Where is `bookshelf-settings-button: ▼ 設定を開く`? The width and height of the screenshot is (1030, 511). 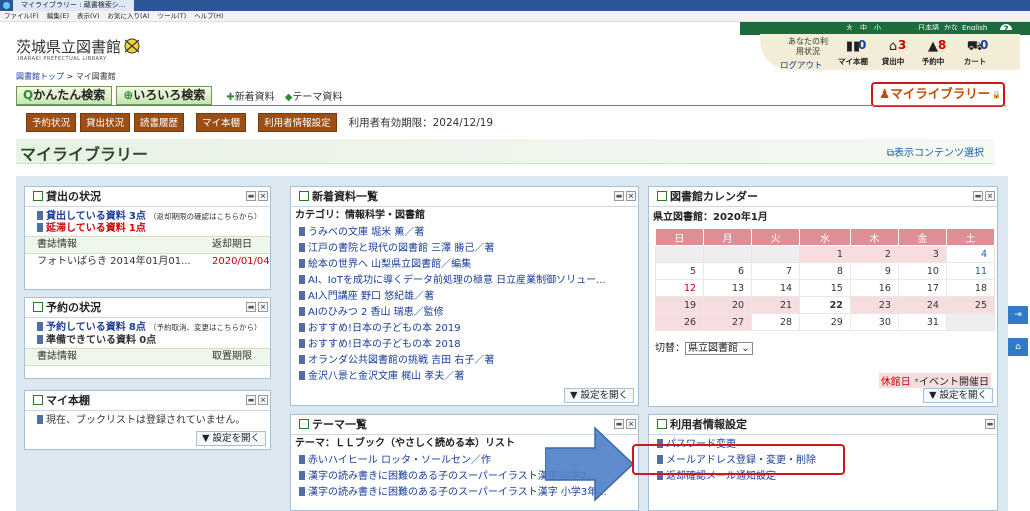 bookshelf-settings-button: ▼ 設定を開く is located at coordinates (231, 438).